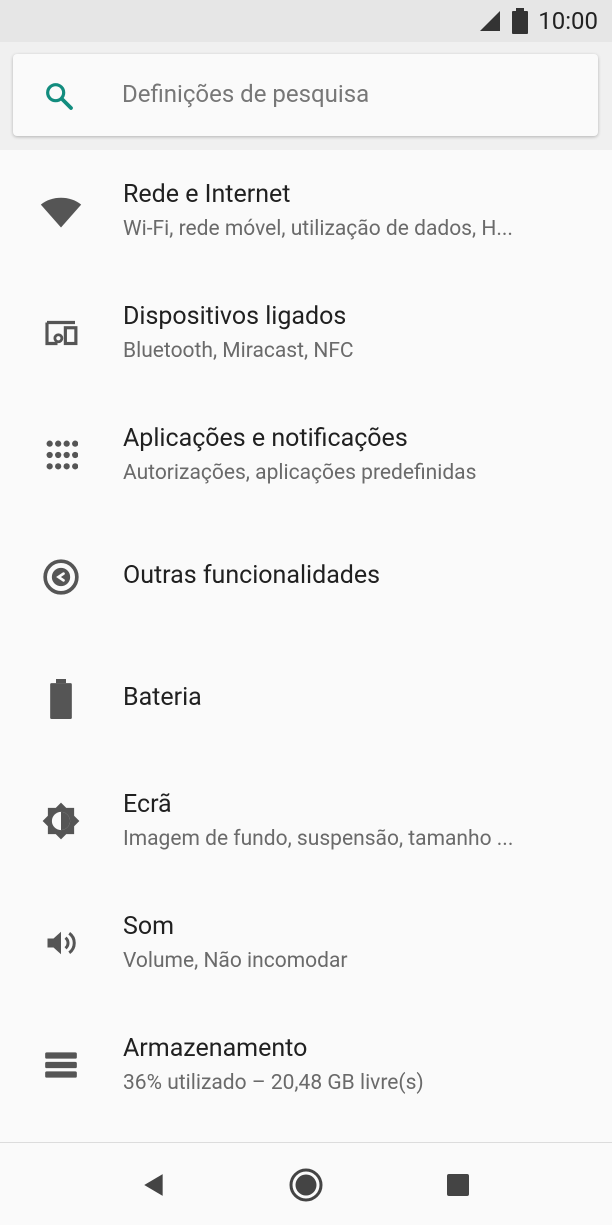 Image resolution: width=612 pixels, height=1225 pixels. I want to click on brightness-icon, so click(61, 821).